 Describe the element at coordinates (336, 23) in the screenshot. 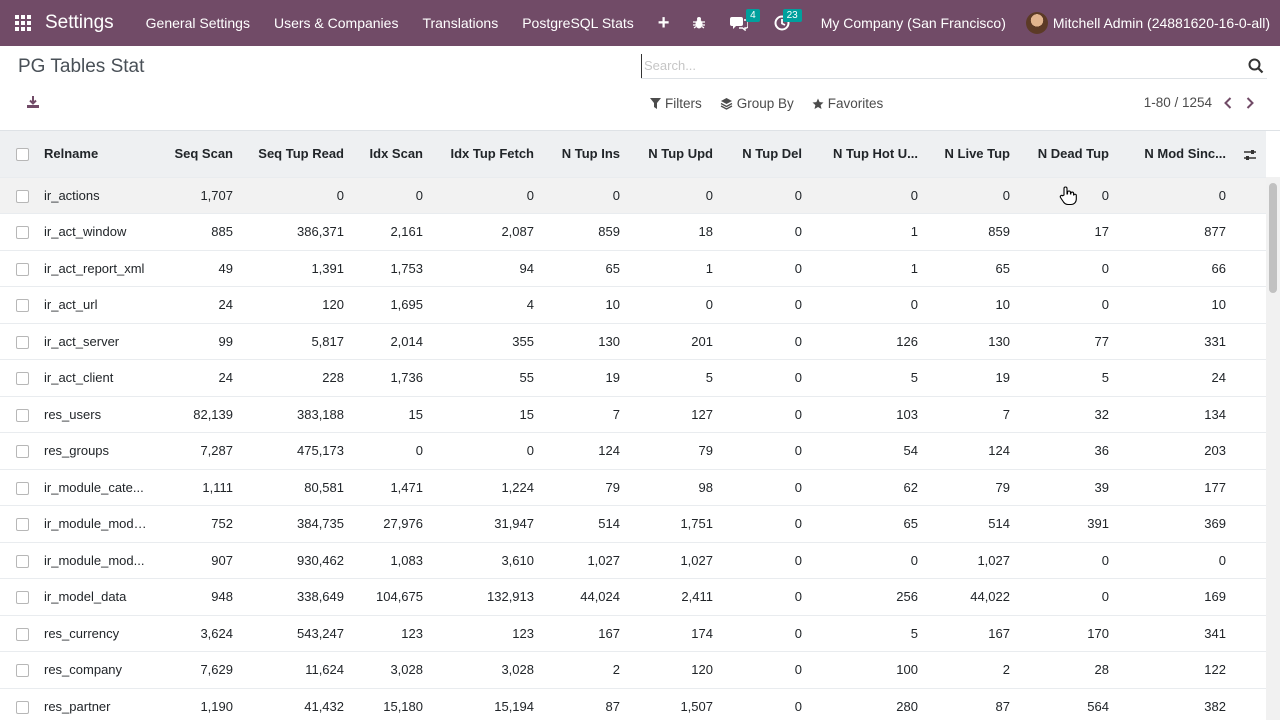

I see `menu-users-companies: Users & Companies` at that location.